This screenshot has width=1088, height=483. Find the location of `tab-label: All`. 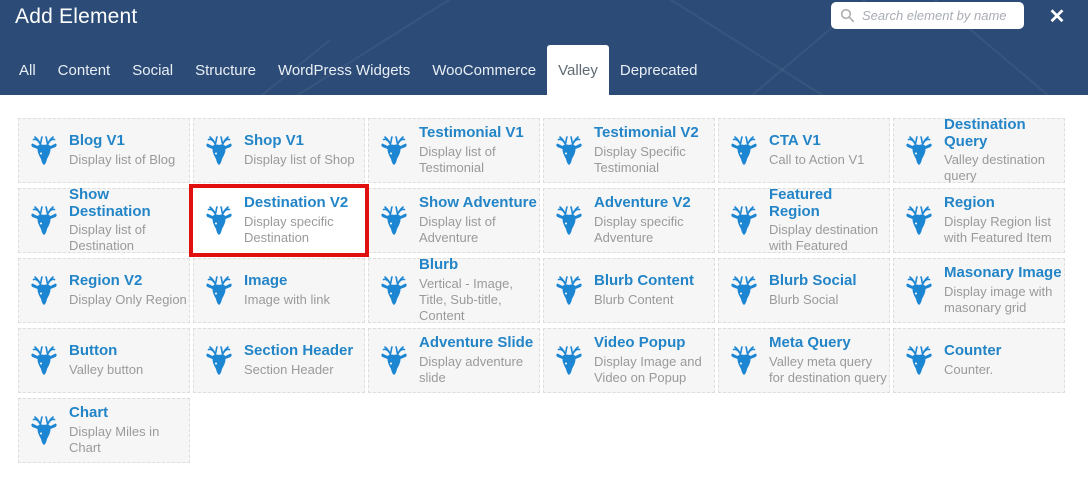

tab-label: All is located at coordinates (27, 70).